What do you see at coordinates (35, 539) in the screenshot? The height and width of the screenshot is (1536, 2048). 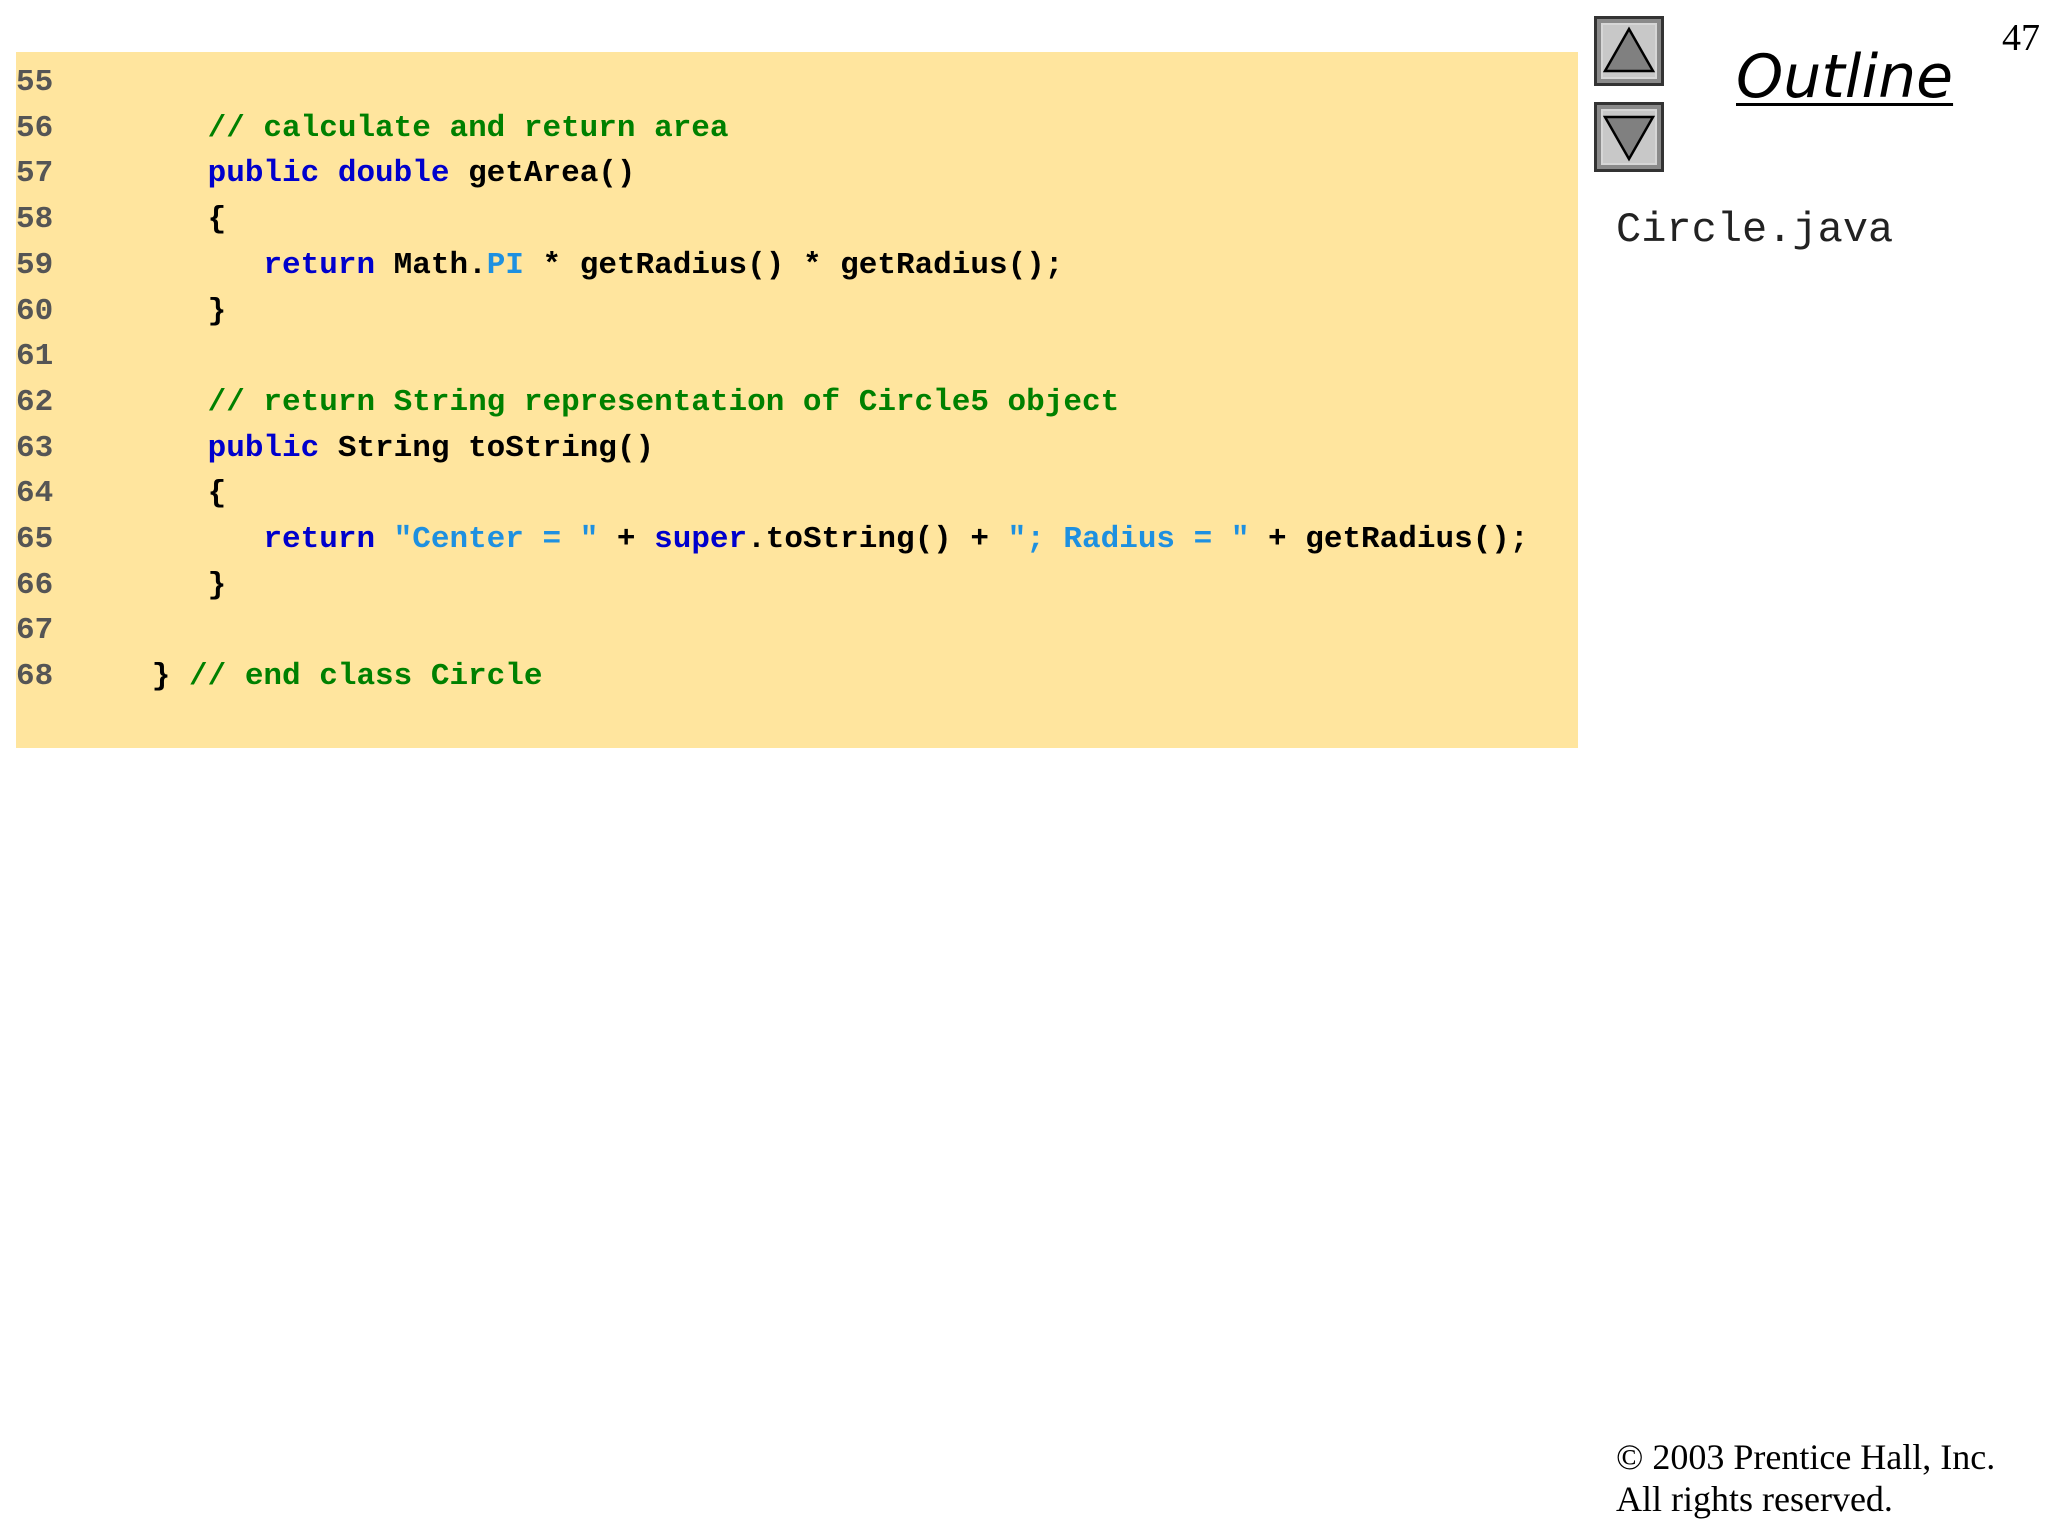 I see `line-number: 65` at bounding box center [35, 539].